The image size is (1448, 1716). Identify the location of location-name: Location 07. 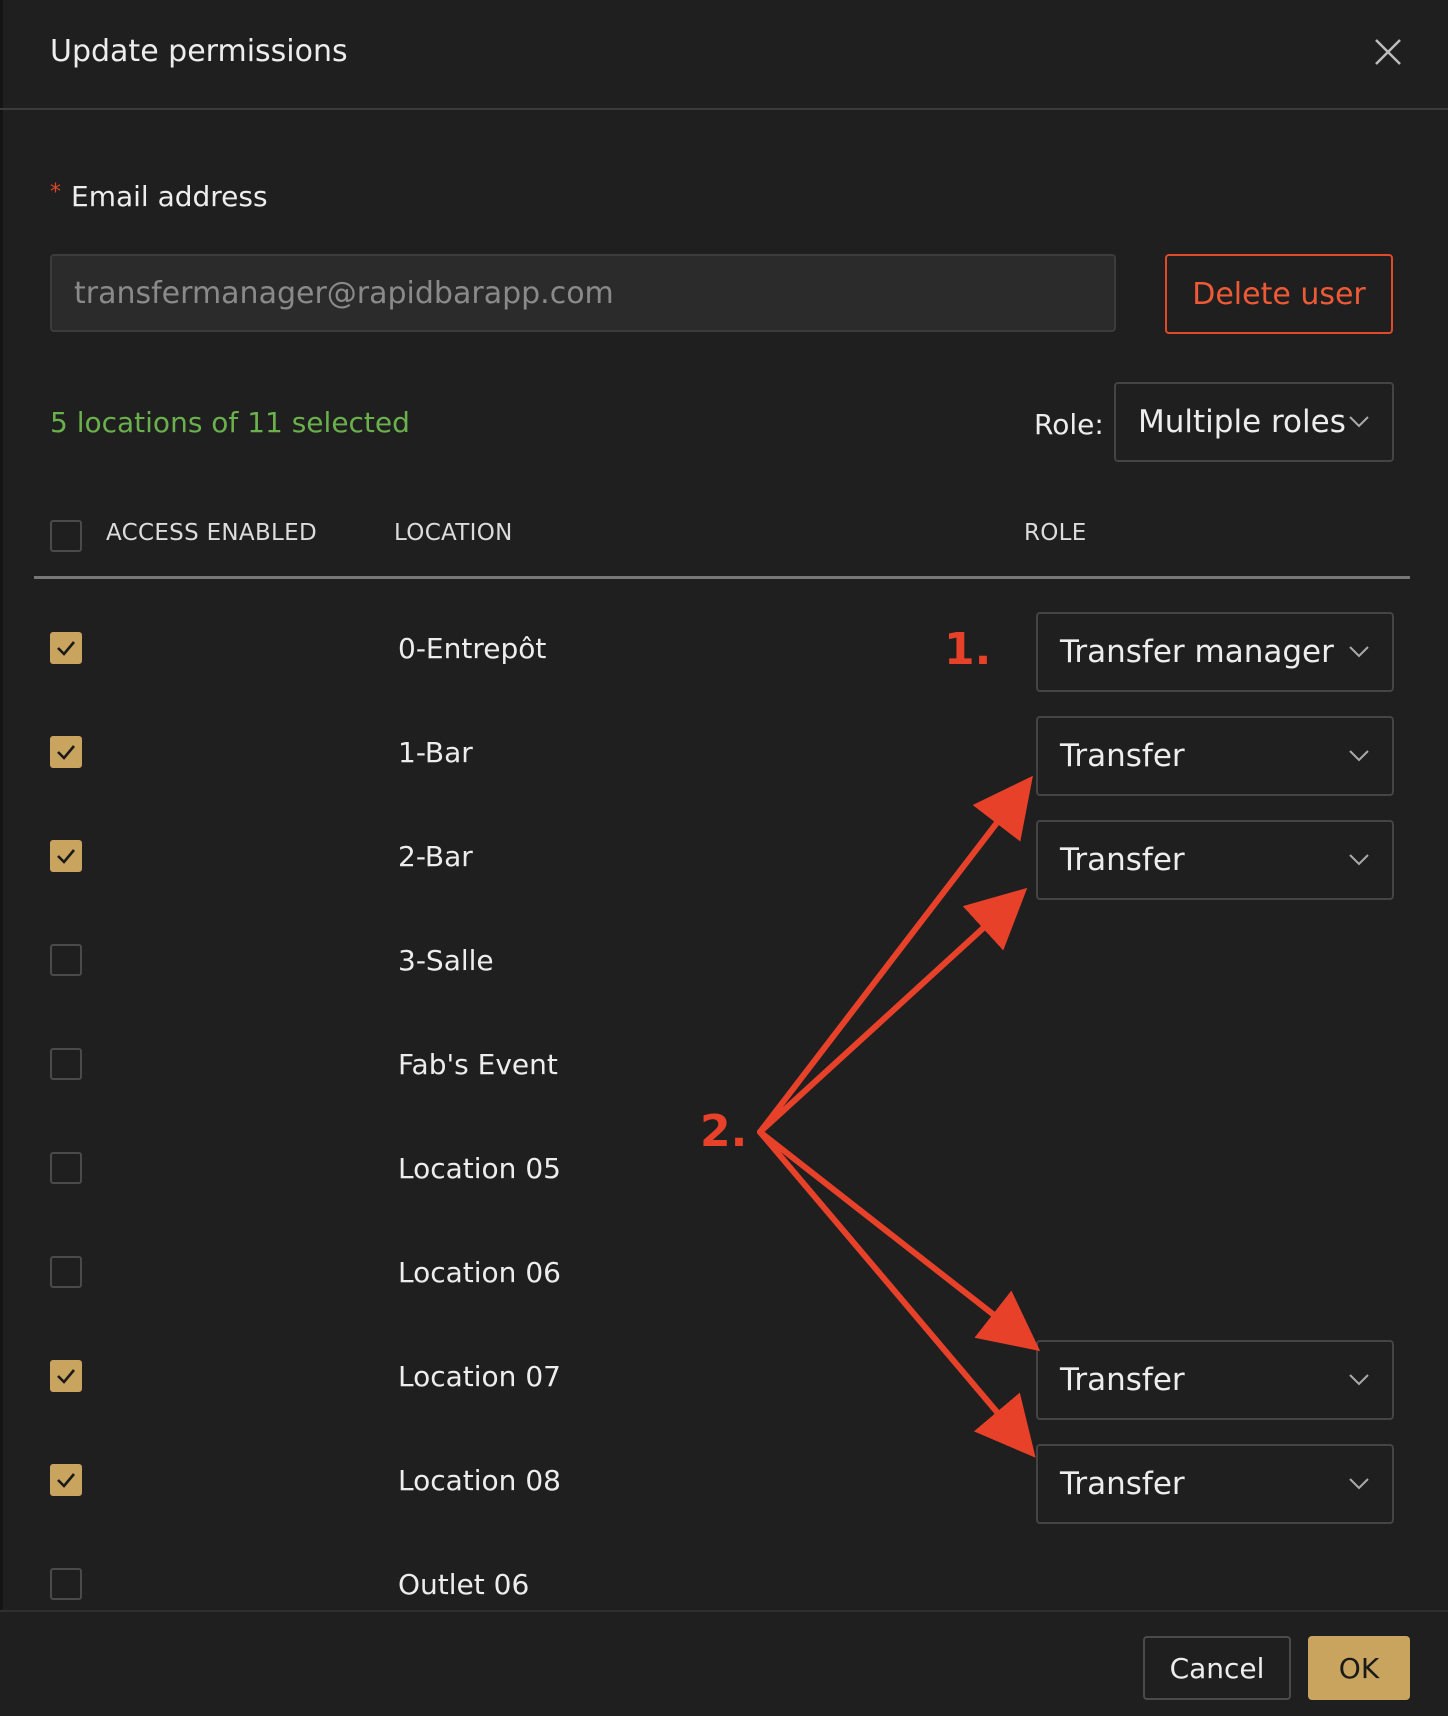
(479, 1376).